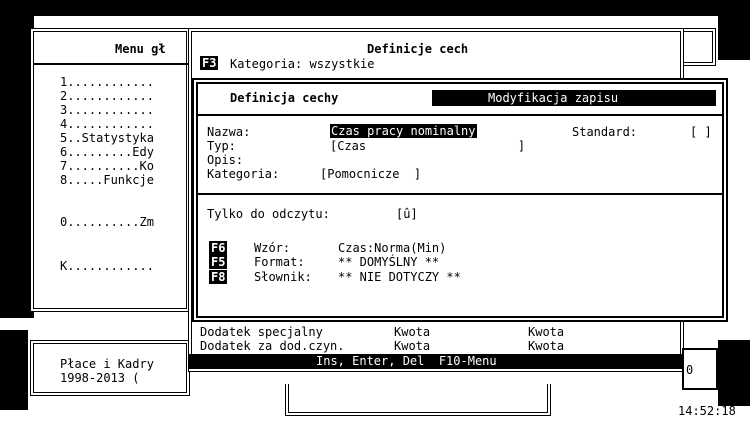 The height and width of the screenshot is (423, 750). What do you see at coordinates (392, 248) in the screenshot?
I see `formula-value: Czas:Norma(Min)` at bounding box center [392, 248].